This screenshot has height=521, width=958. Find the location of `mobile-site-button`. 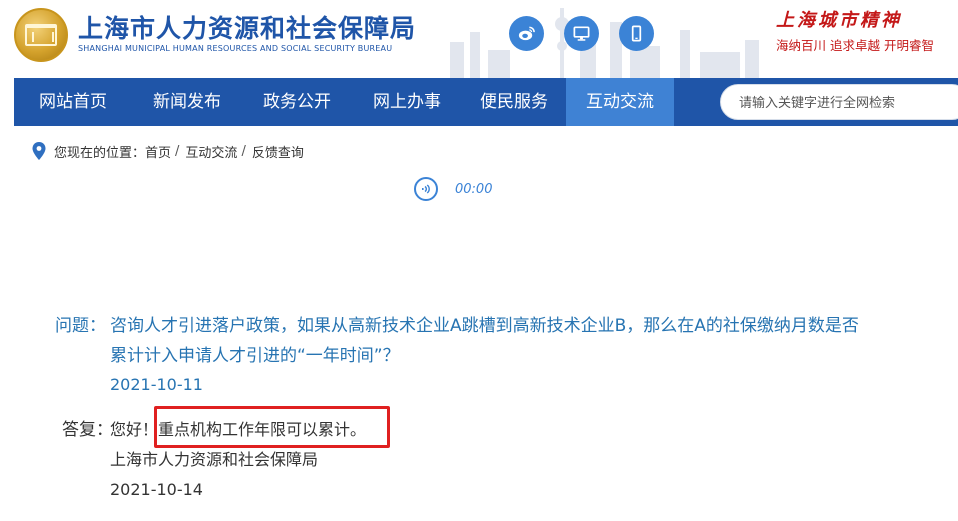

mobile-site-button is located at coordinates (636, 33).